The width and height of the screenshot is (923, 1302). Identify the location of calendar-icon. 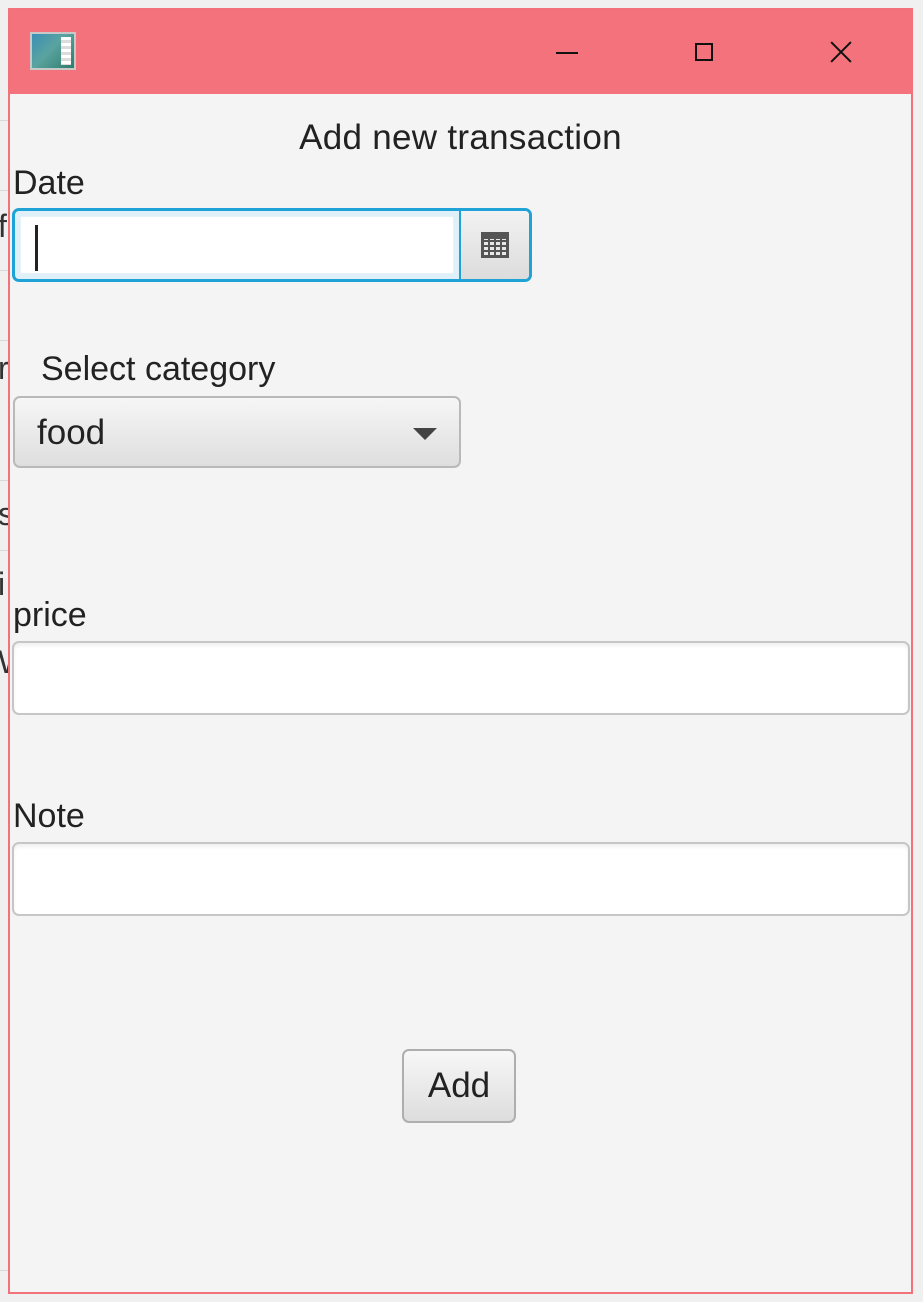
(495, 245).